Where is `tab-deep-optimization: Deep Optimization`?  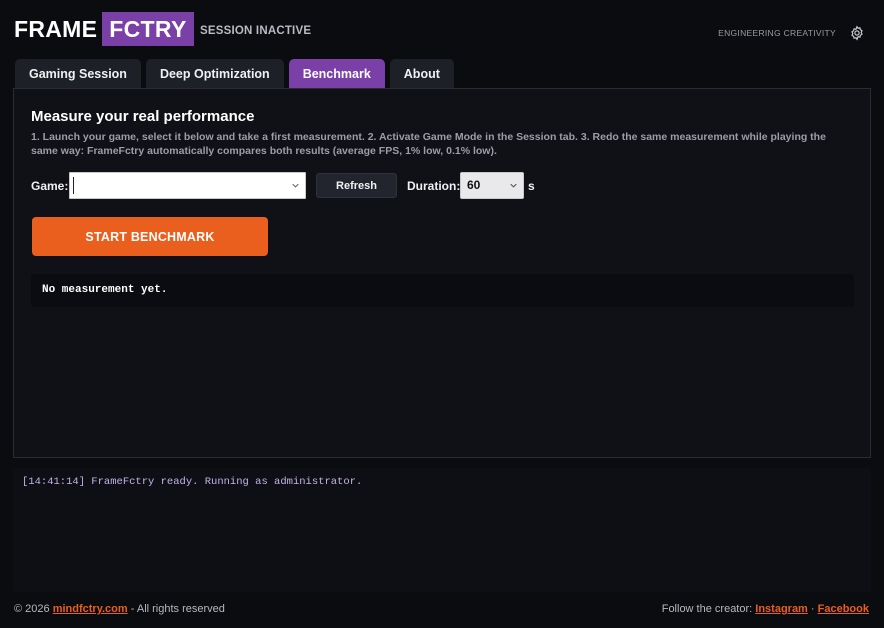 tab-deep-optimization: Deep Optimization is located at coordinates (214, 74).